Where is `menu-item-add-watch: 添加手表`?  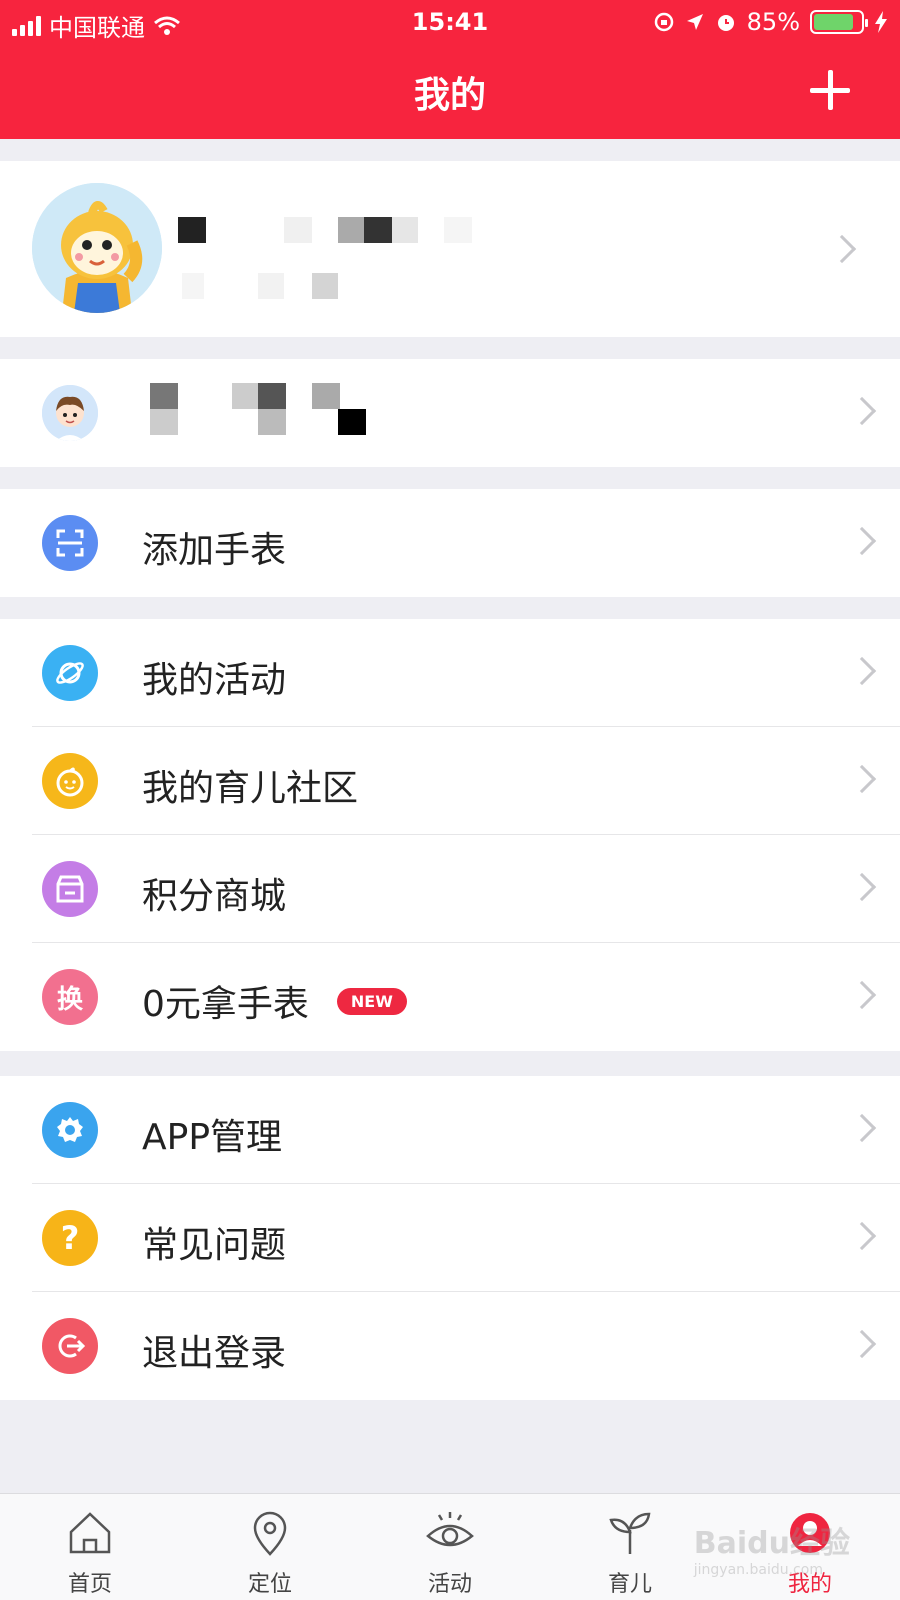
menu-item-add-watch: 添加手表 is located at coordinates (450, 543).